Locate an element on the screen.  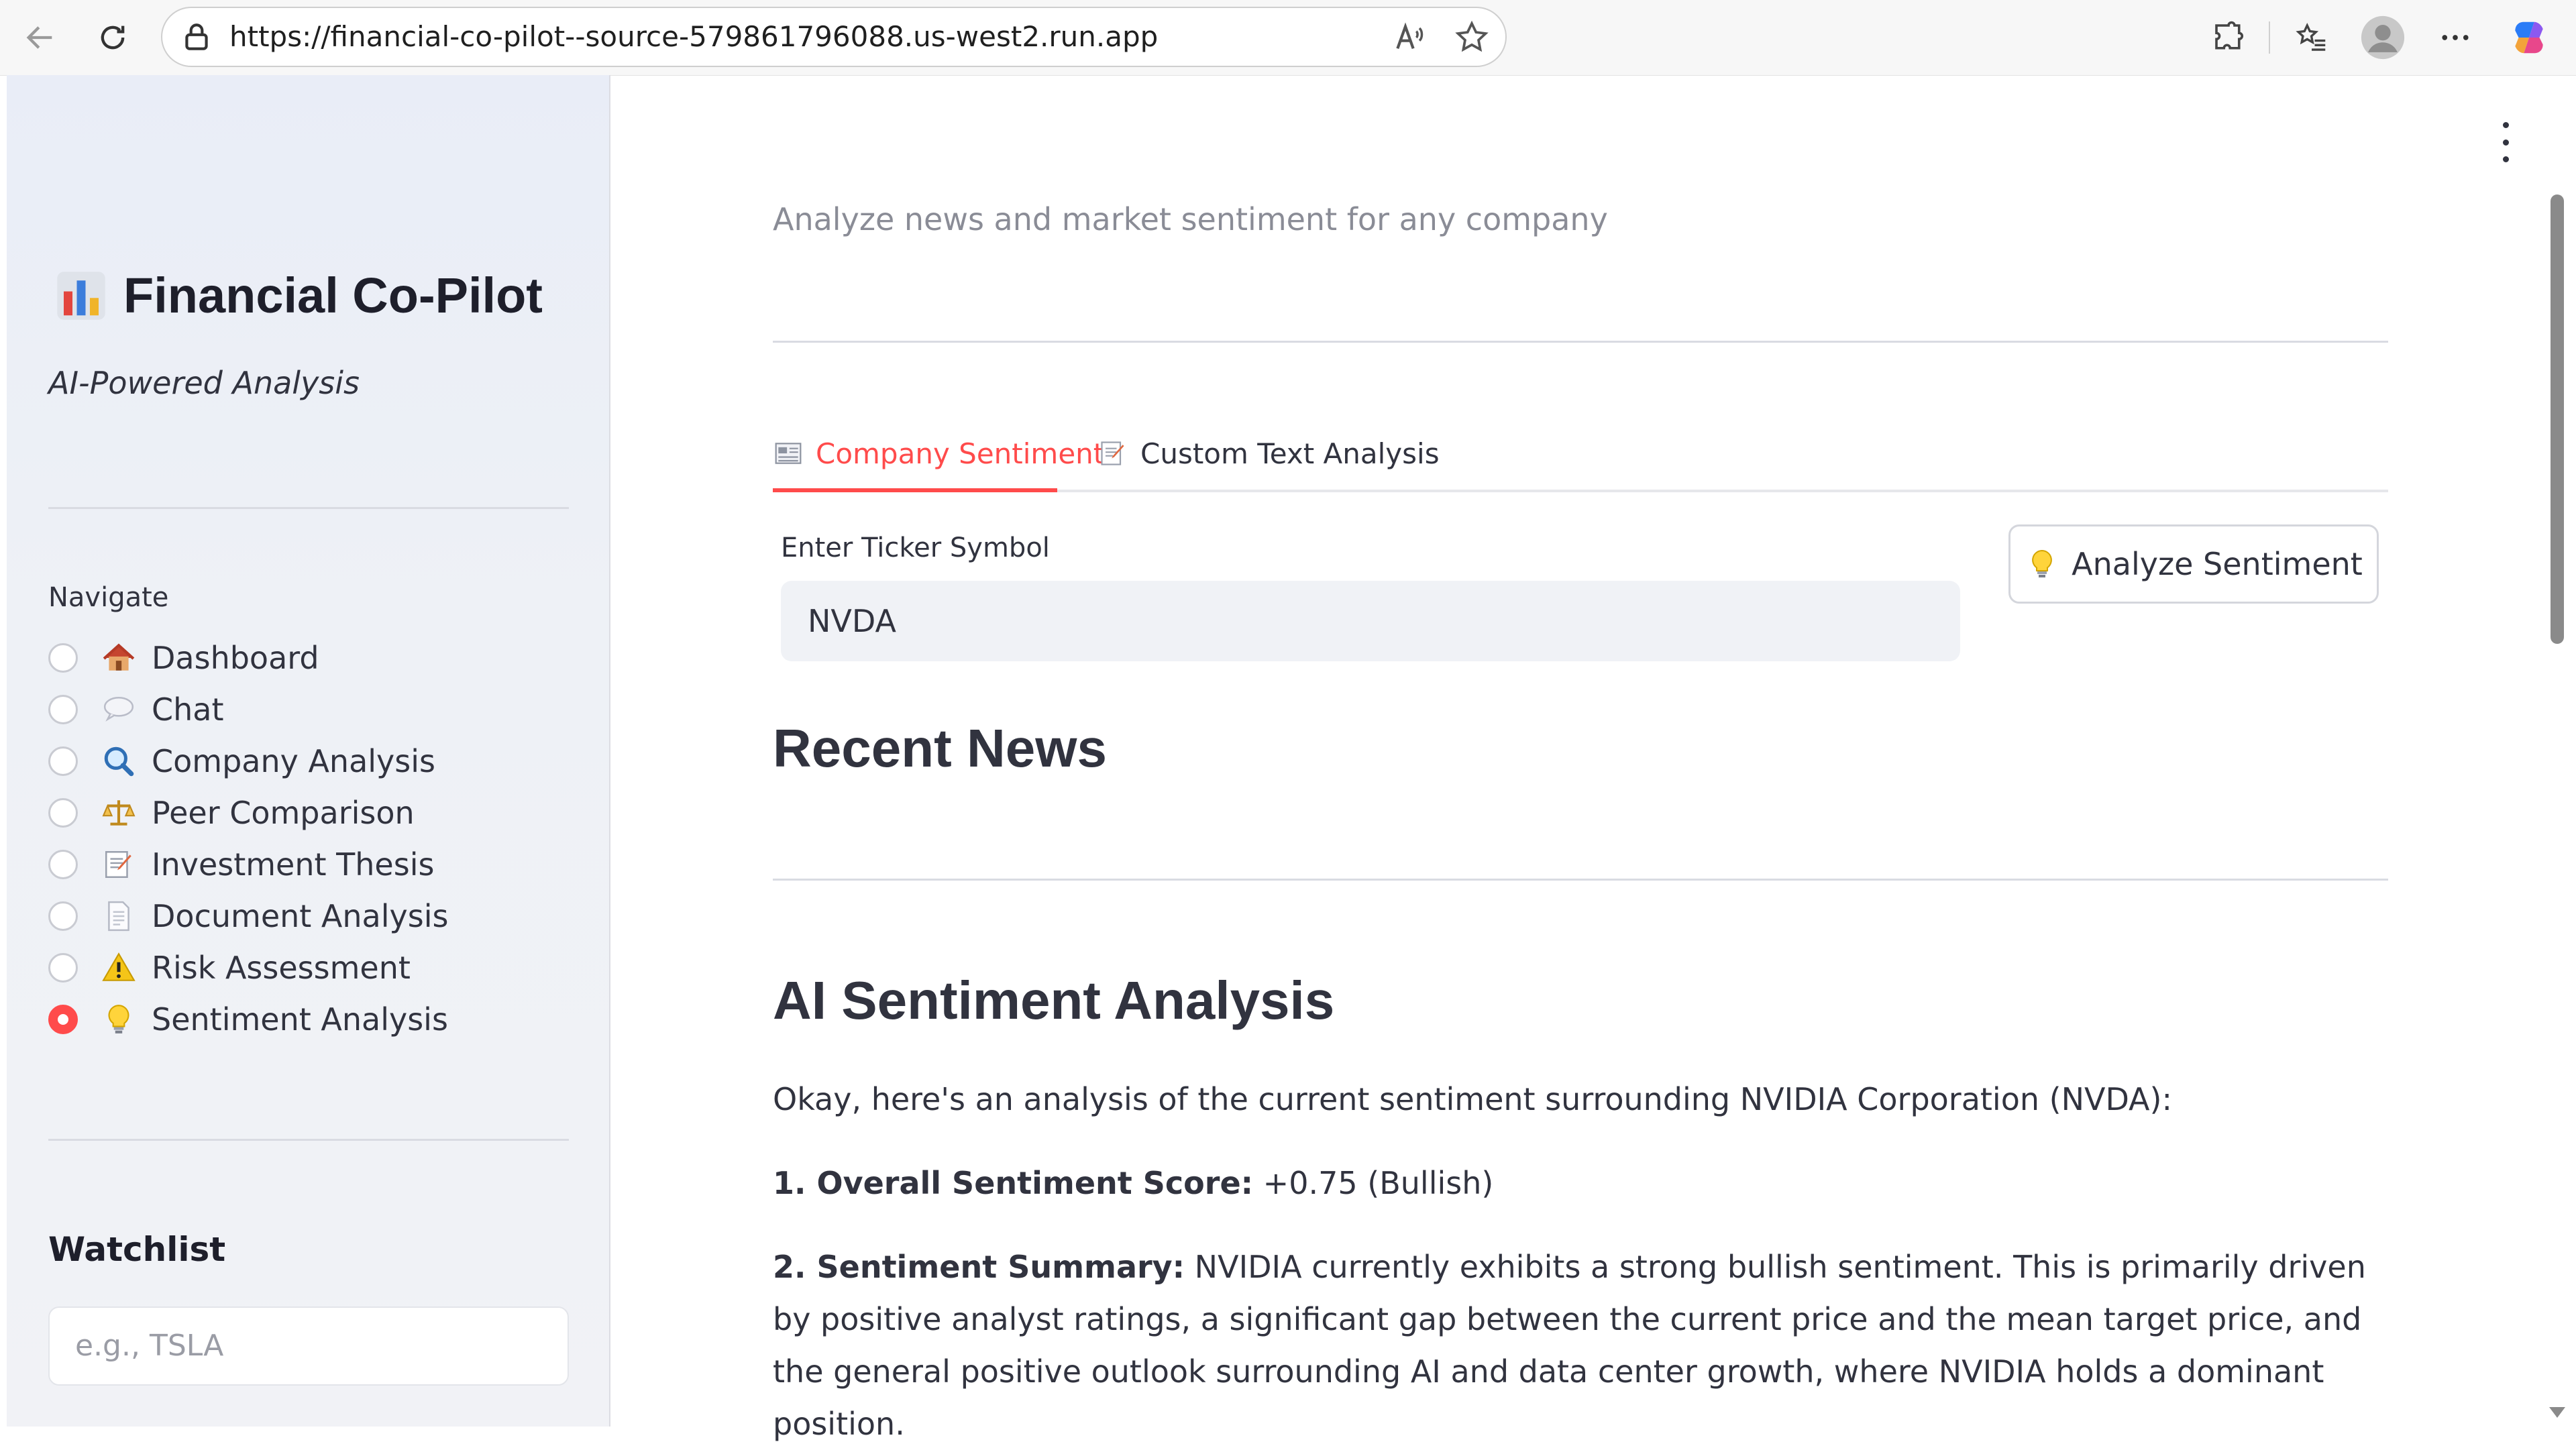
score-value: +0.75 (Bullish) is located at coordinates (1373, 1183).